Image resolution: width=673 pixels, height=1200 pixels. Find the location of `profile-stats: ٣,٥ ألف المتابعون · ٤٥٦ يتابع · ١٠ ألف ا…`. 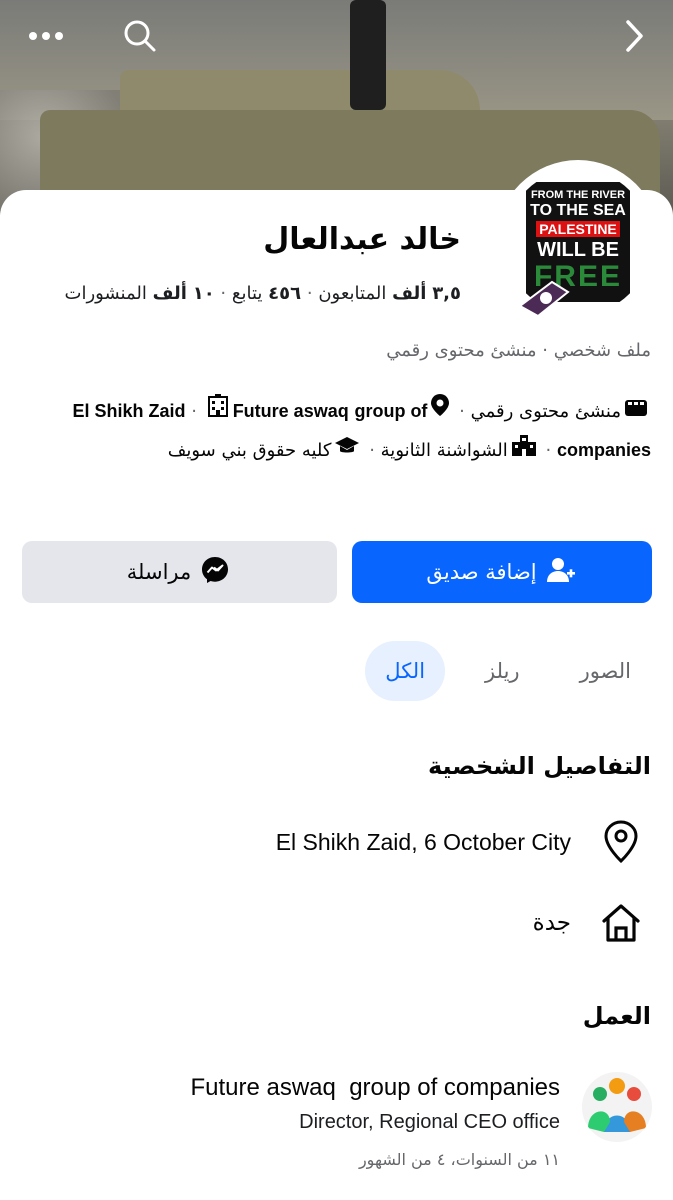

profile-stats: ٣,٥ ألف المتابعون · ٤٥٦ يتابع · ١٠ ألف ا… is located at coordinates (262, 293).